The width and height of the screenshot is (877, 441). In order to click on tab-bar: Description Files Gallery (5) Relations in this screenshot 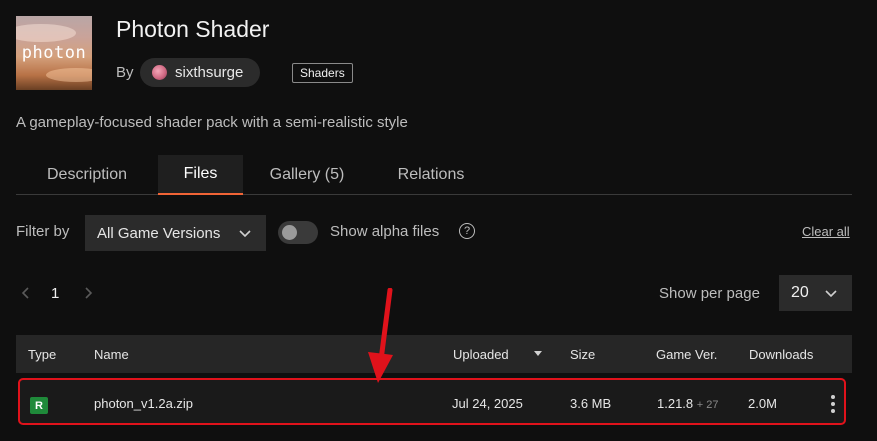, I will do `click(434, 175)`.